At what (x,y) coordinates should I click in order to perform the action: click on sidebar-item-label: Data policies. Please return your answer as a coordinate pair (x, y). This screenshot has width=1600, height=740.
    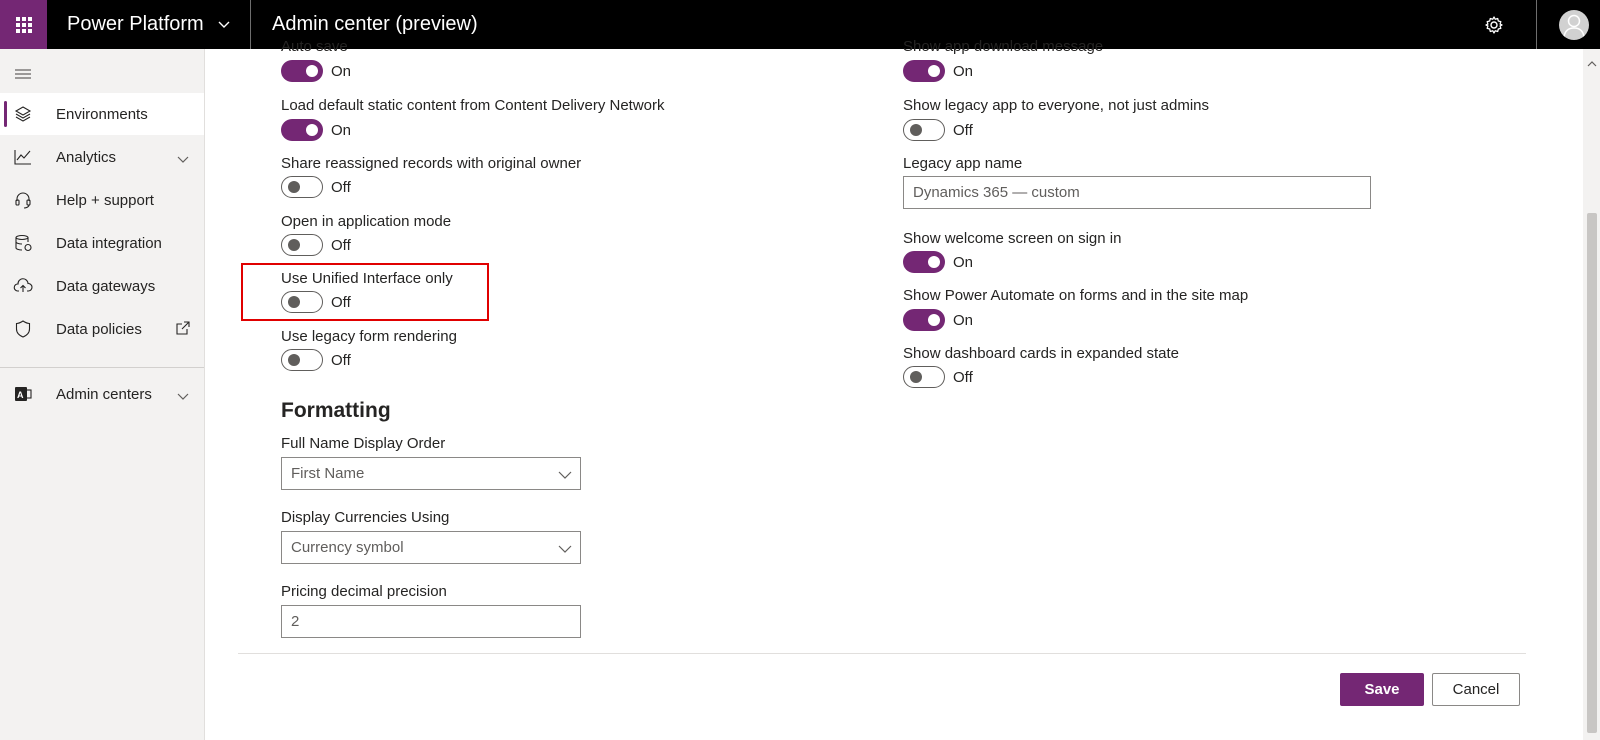
    Looking at the image, I should click on (99, 329).